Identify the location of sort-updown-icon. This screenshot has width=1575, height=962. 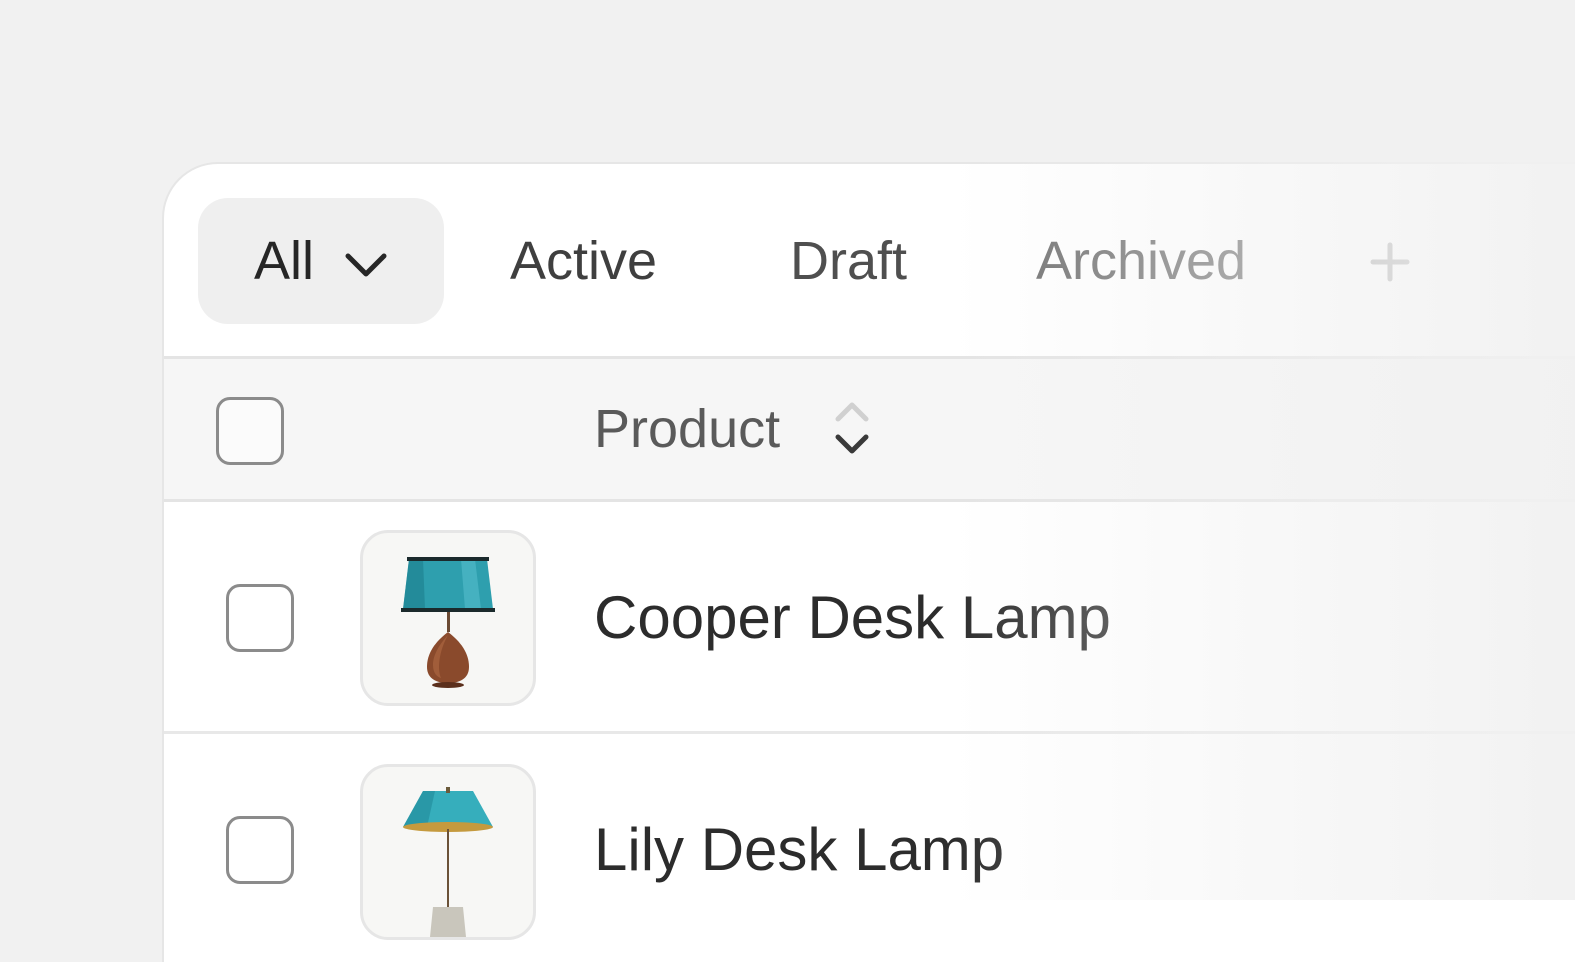
(852, 429).